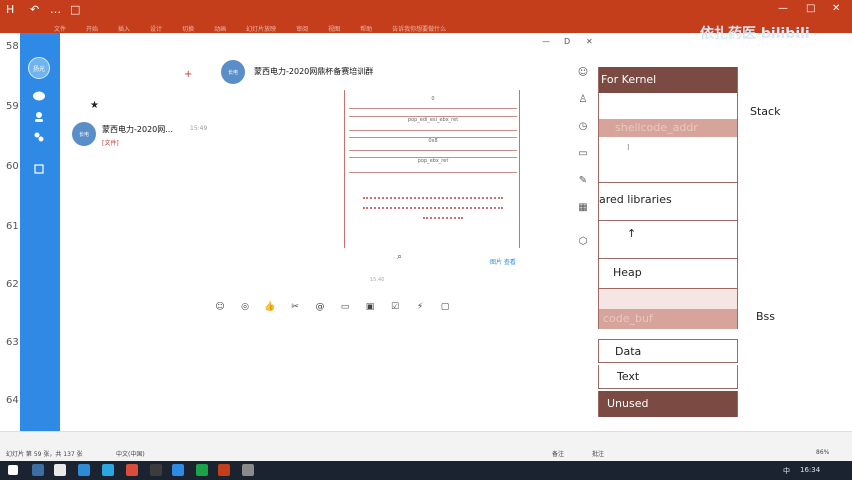  What do you see at coordinates (366, 28) in the screenshot?
I see `tab-help: 帮助` at bounding box center [366, 28].